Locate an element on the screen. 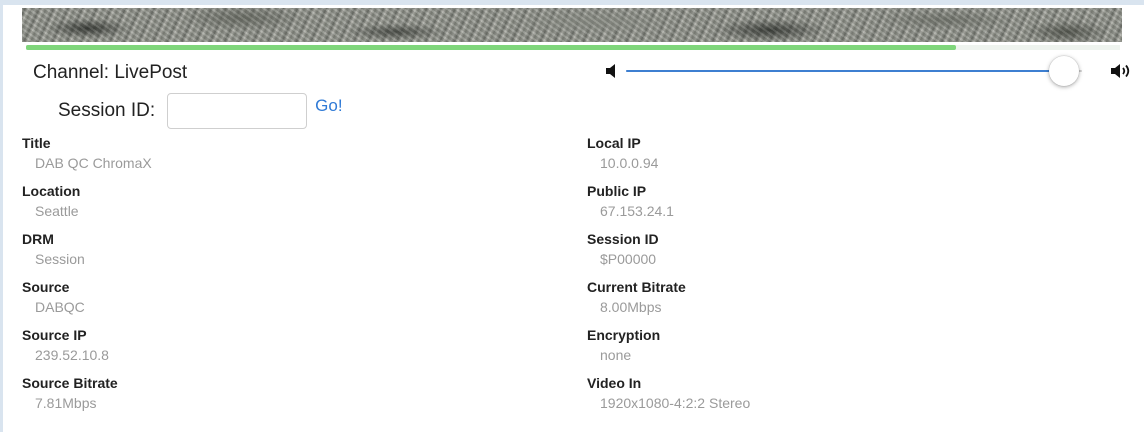  session-row: Session ID: Go! is located at coordinates (200, 111).